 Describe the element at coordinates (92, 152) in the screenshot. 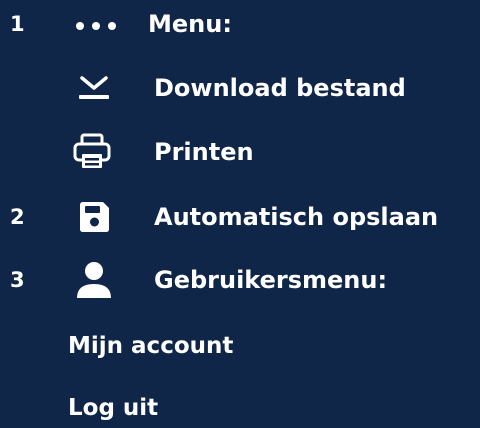

I see `printer-icon` at that location.